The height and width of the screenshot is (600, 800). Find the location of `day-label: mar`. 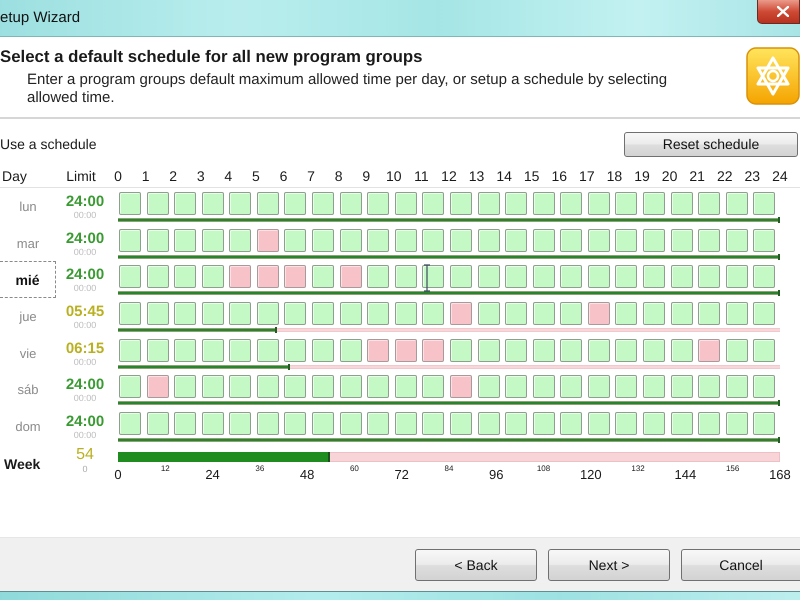

day-label: mar is located at coordinates (28, 243).